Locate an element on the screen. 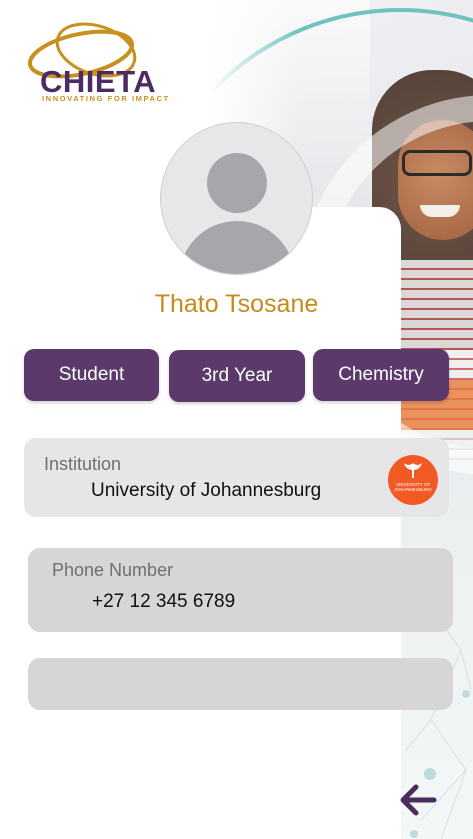 The height and width of the screenshot is (839, 473). user-placeholder-icon is located at coordinates (236, 198).